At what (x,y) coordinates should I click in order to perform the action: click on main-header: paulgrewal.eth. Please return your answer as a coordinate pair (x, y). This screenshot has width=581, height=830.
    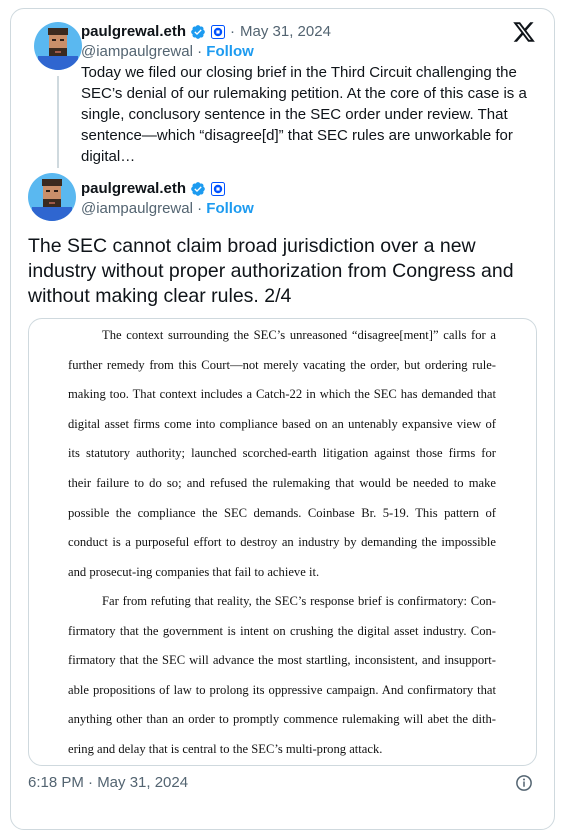
    Looking at the image, I should click on (153, 188).